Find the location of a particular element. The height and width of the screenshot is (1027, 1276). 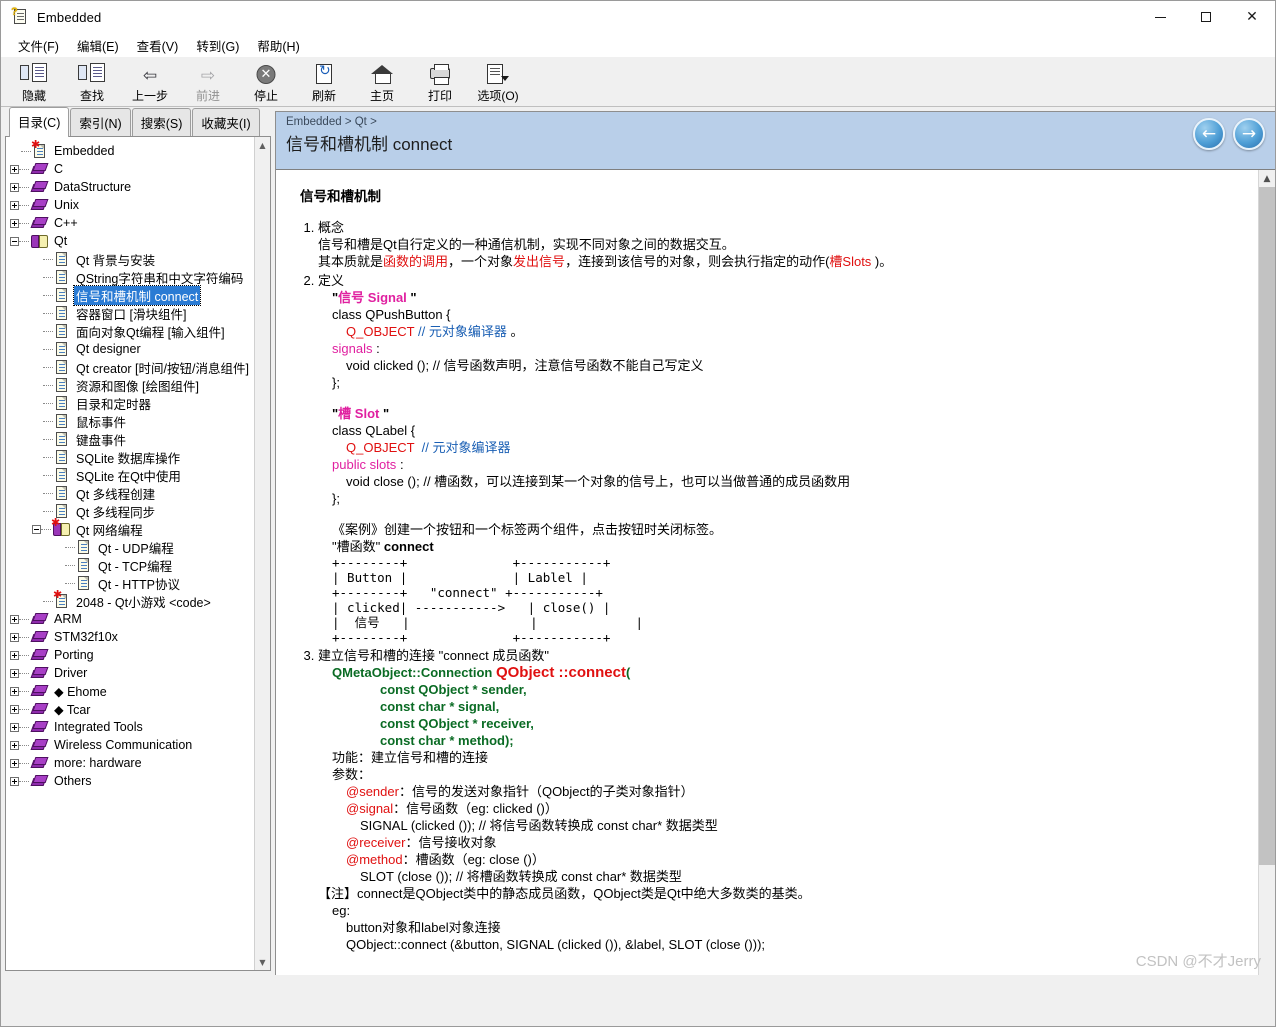

tree-node: SQLite 数据库操作 is located at coordinates (130, 457).